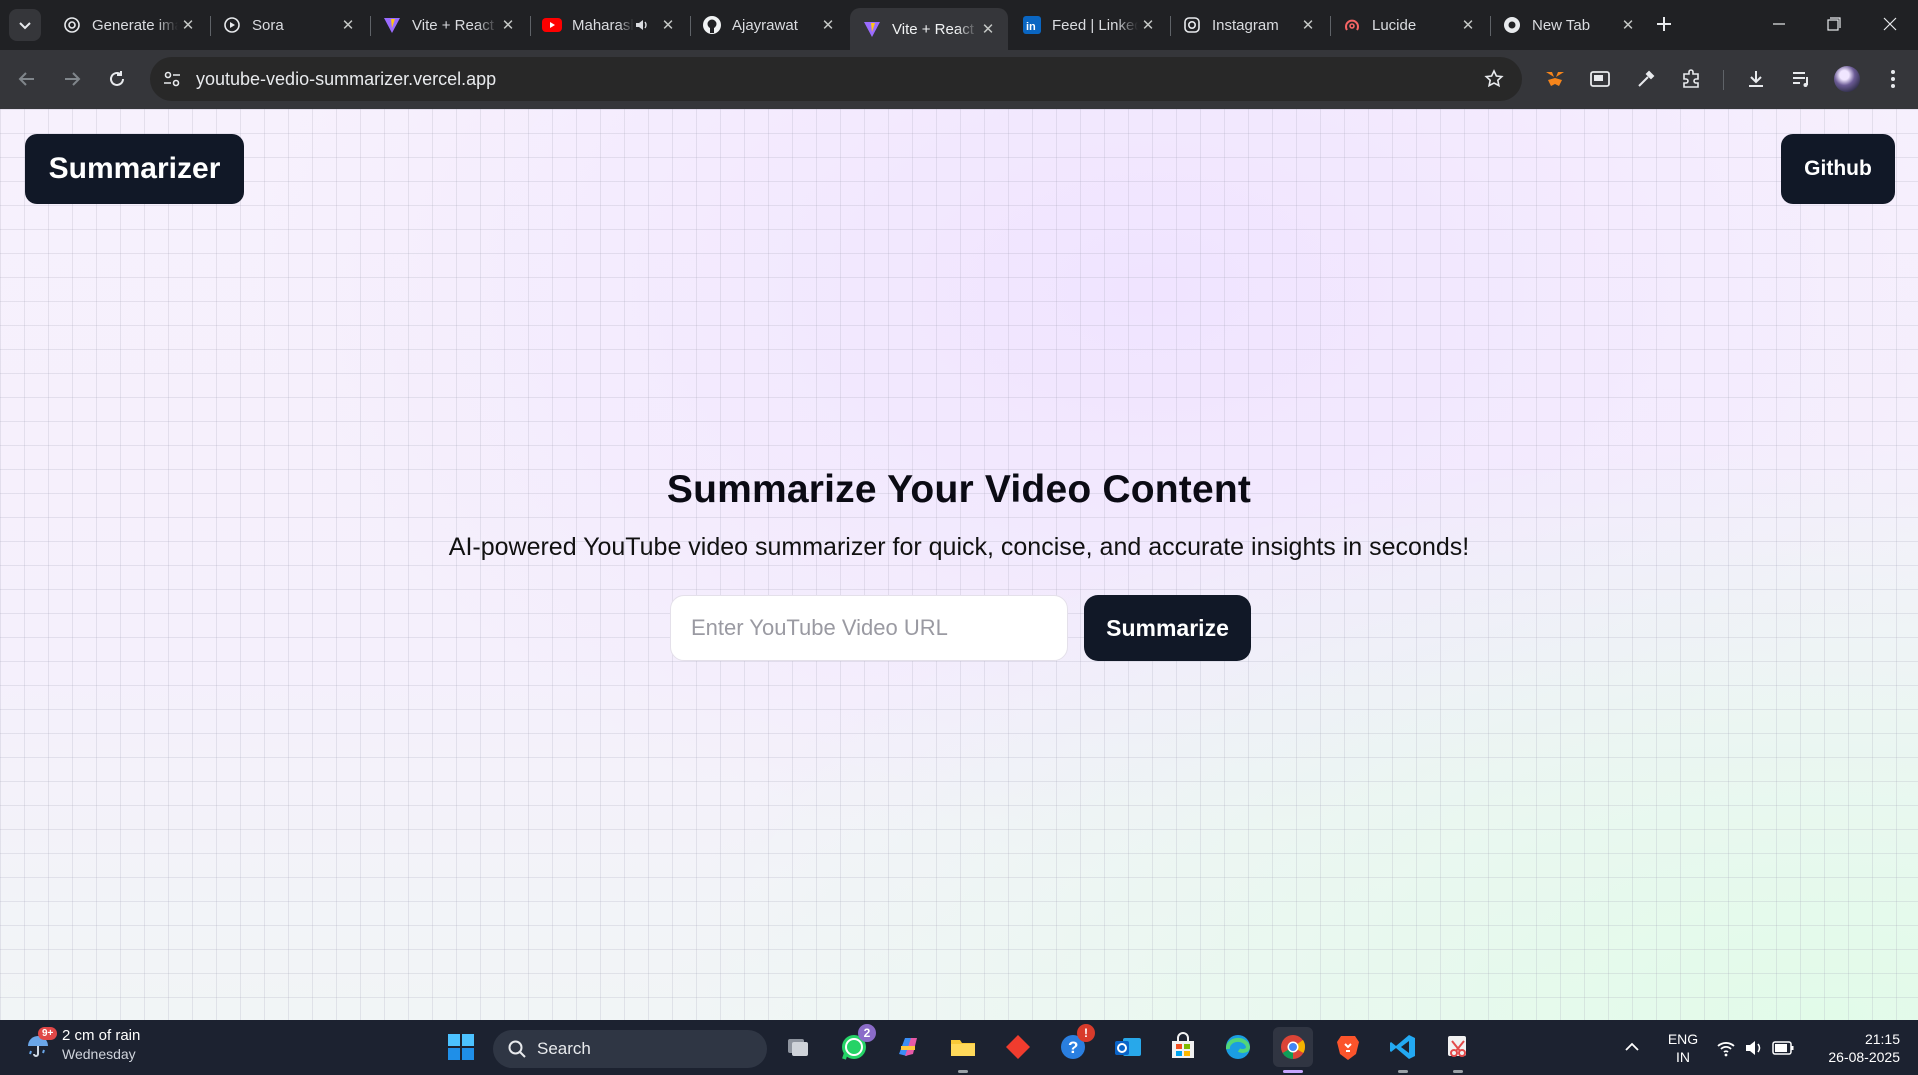  Describe the element at coordinates (1128, 1047) in the screenshot. I see `outlook-app` at that location.